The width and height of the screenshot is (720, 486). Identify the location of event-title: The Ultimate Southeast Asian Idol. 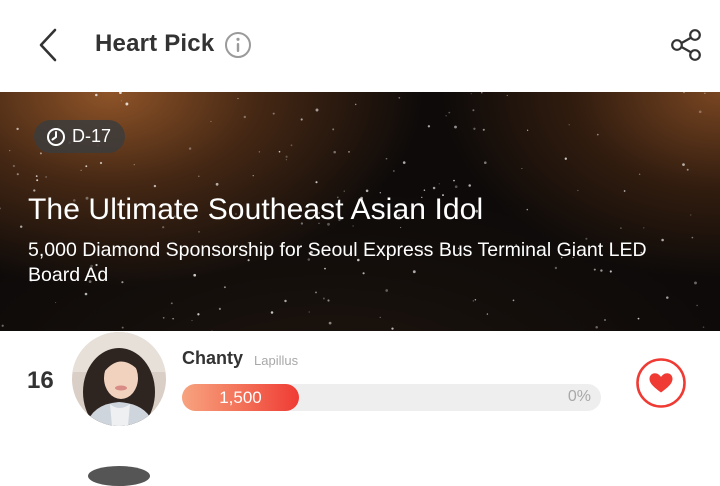
(256, 209).